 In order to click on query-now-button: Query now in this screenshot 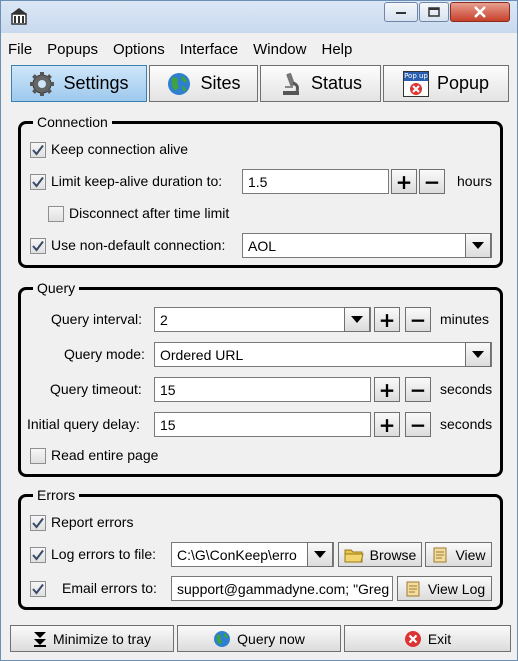, I will do `click(259, 638)`.